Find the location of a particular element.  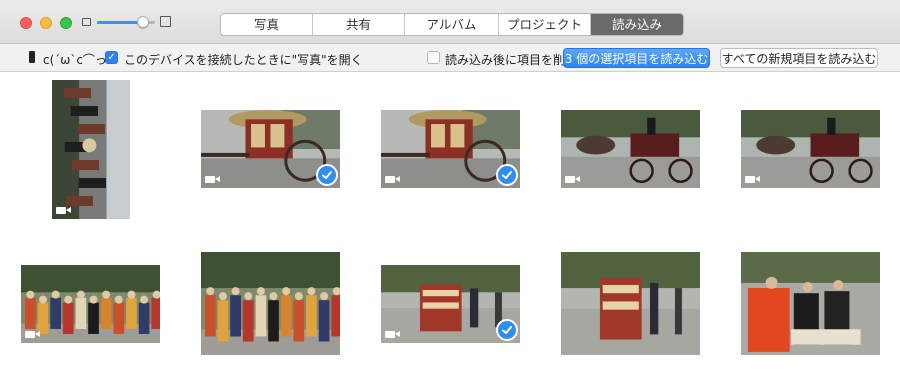

minimize-window-button is located at coordinates (46, 23).